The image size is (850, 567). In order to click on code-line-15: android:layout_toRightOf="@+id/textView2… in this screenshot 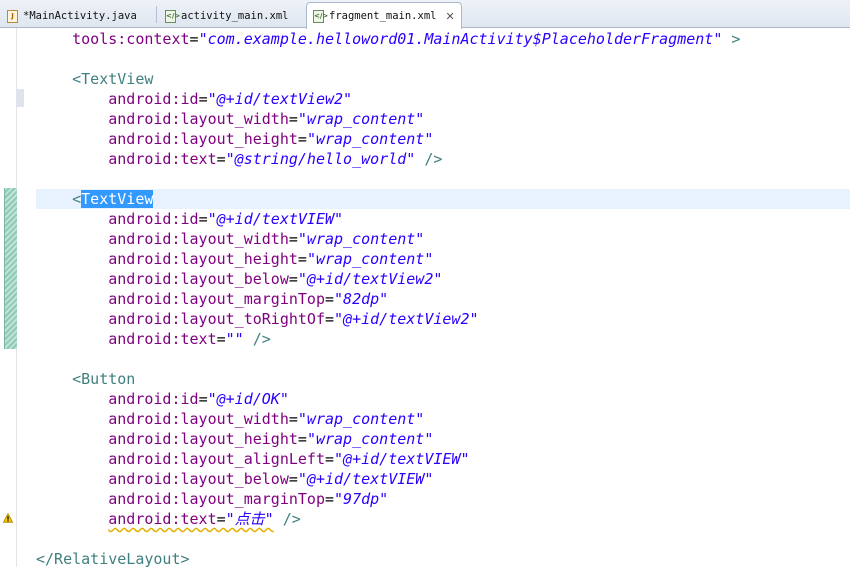, I will do `click(293, 319)`.